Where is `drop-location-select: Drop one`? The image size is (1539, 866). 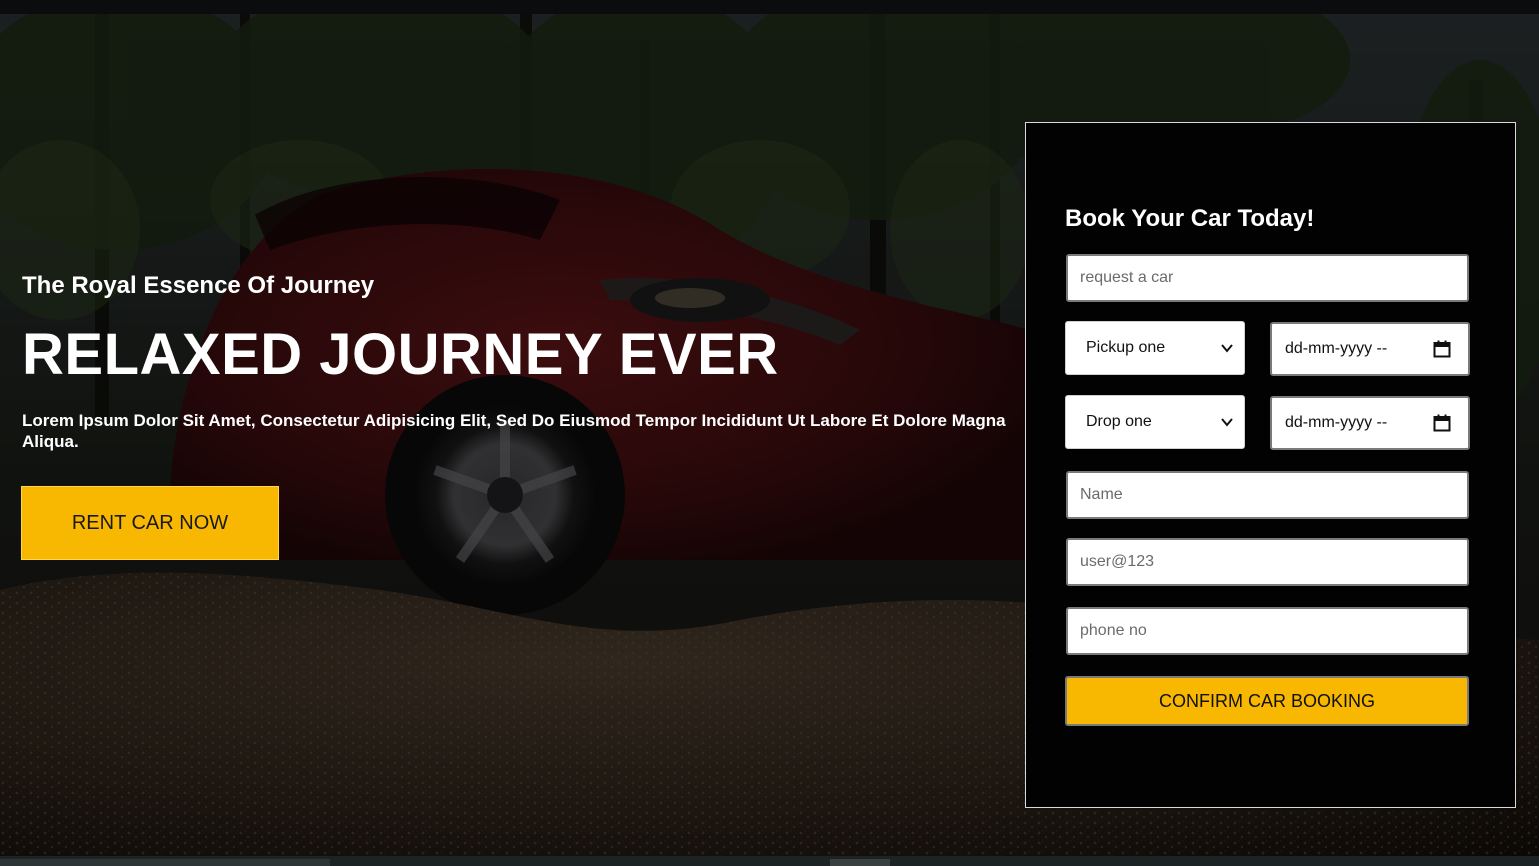 drop-location-select: Drop one is located at coordinates (1155, 422).